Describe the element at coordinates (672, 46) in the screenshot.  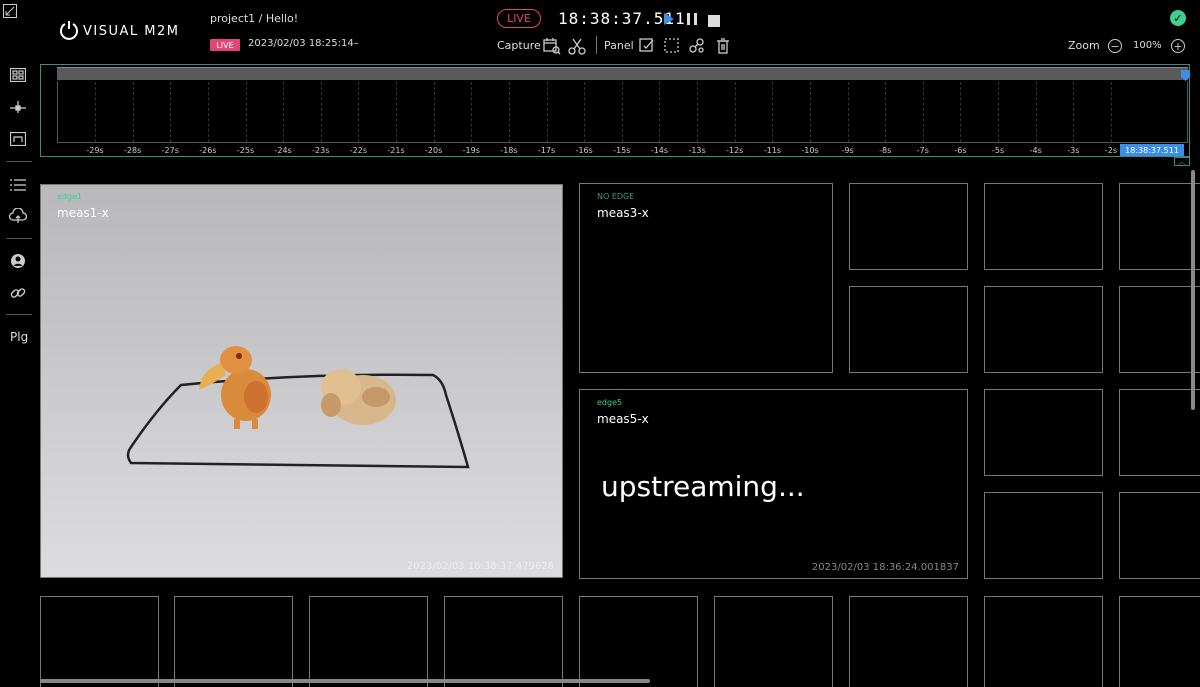
I see `select-area-icon` at that location.